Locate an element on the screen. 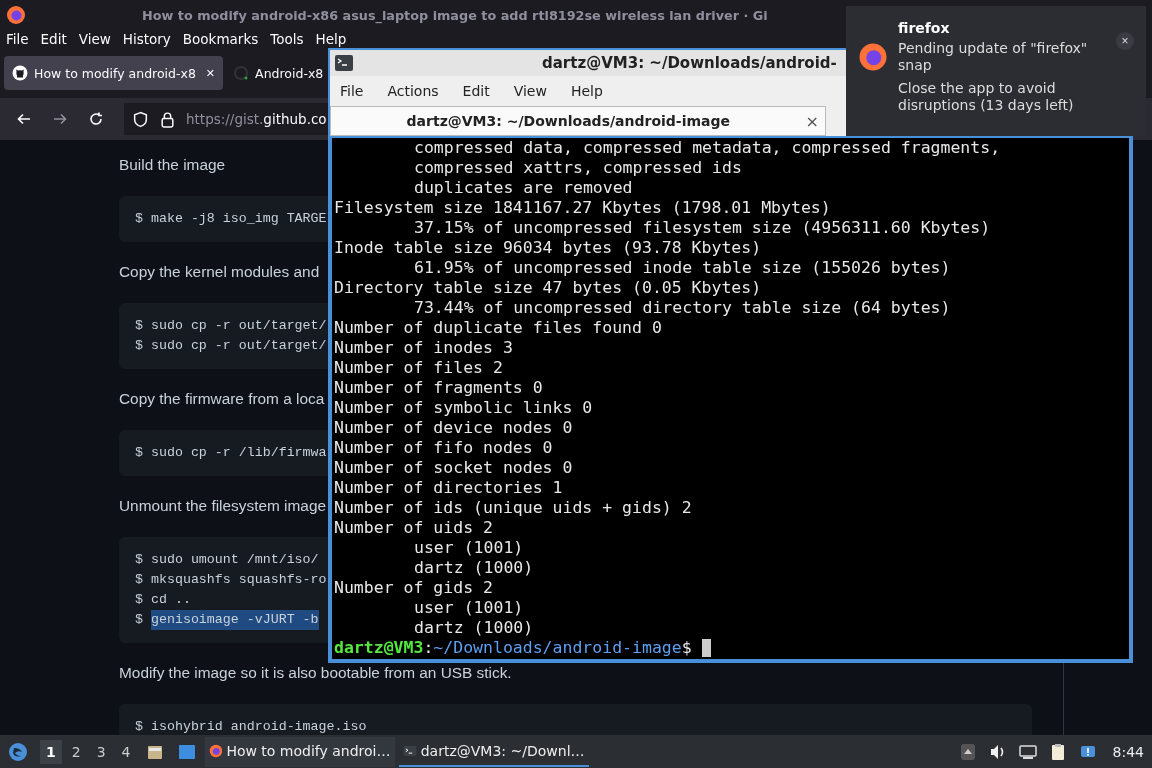 The image size is (1152, 768). code-text: mksquashfs squashfs-ro is located at coordinates (239, 580).